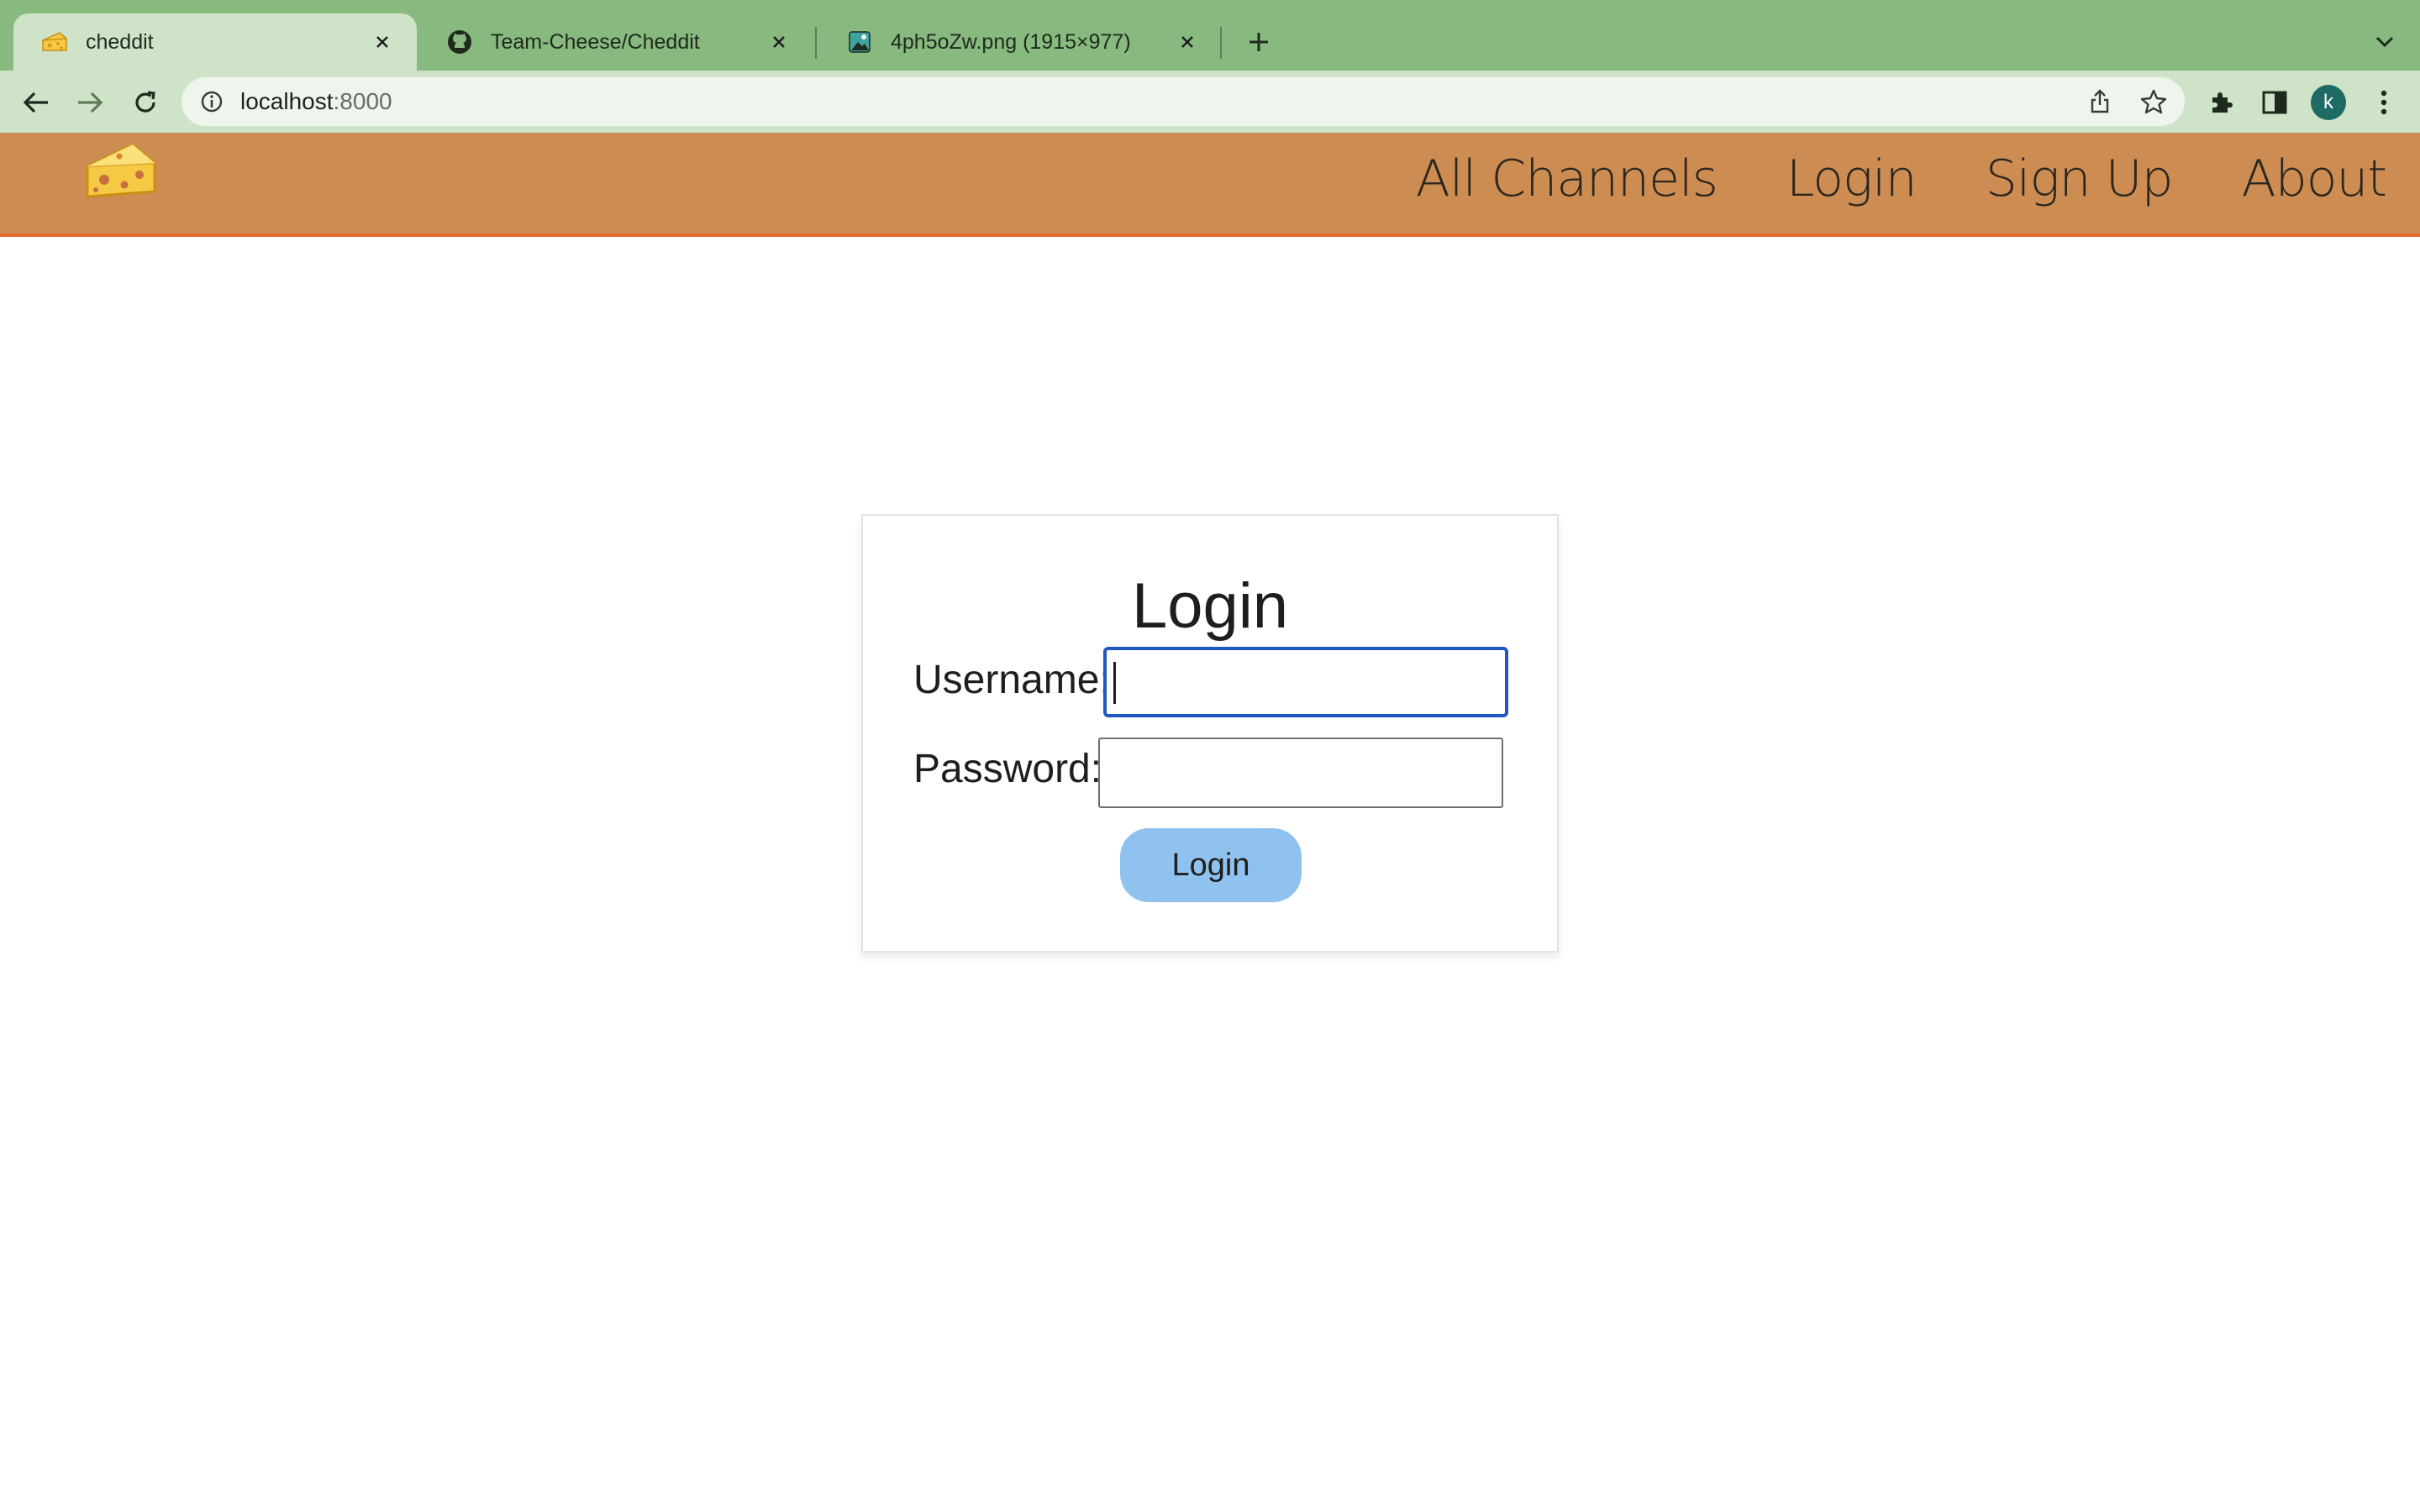  I want to click on forward-button, so click(90, 102).